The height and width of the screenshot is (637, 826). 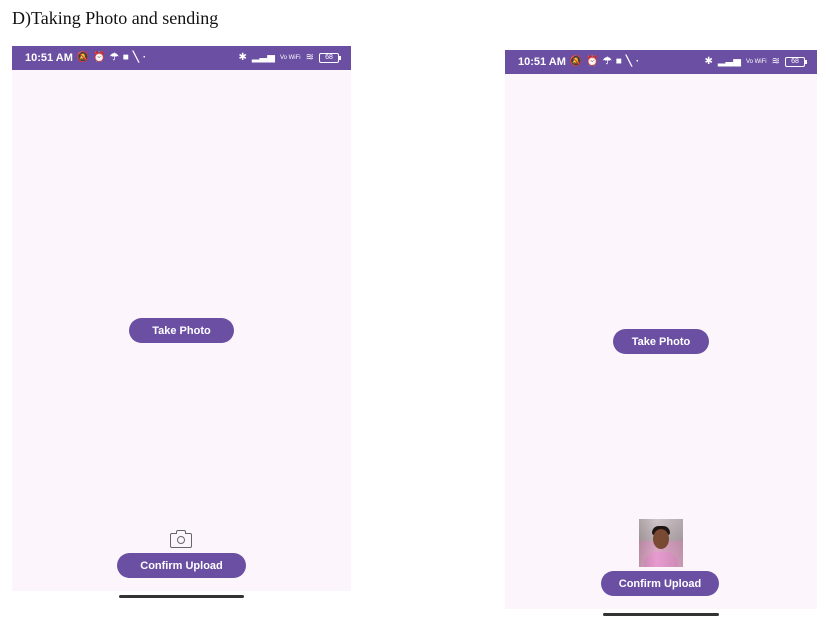 I want to click on camera-icon, so click(x=181, y=539).